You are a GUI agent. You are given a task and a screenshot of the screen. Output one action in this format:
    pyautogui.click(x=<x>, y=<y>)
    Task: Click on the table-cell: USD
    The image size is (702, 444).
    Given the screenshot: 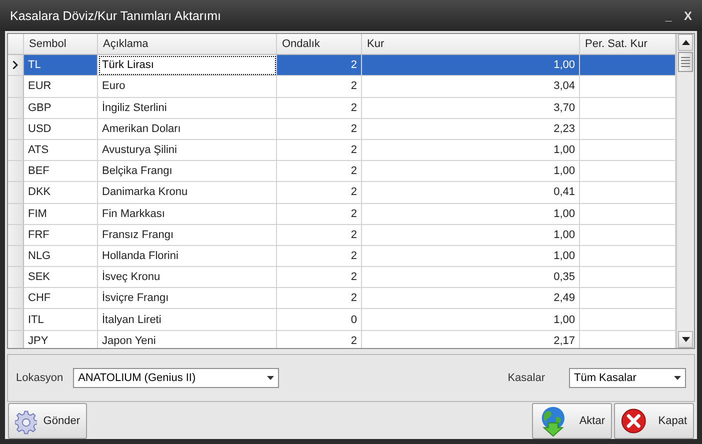 What is the action you would take?
    pyautogui.click(x=61, y=129)
    